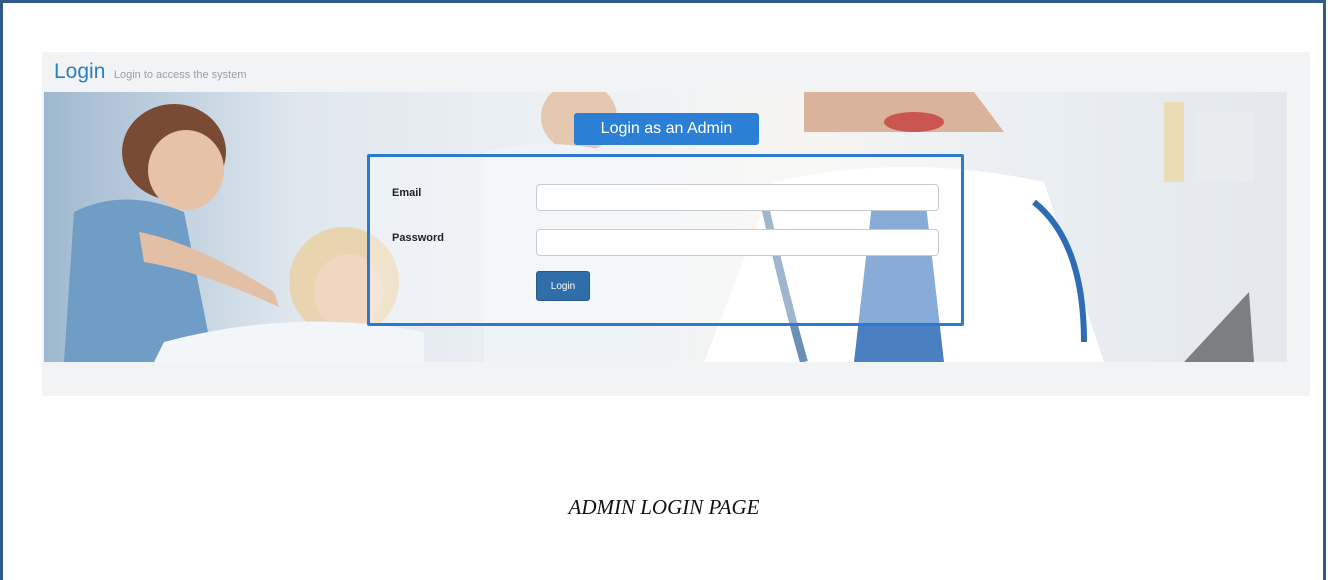  What do you see at coordinates (563, 286) in the screenshot?
I see `login-button: Login` at bounding box center [563, 286].